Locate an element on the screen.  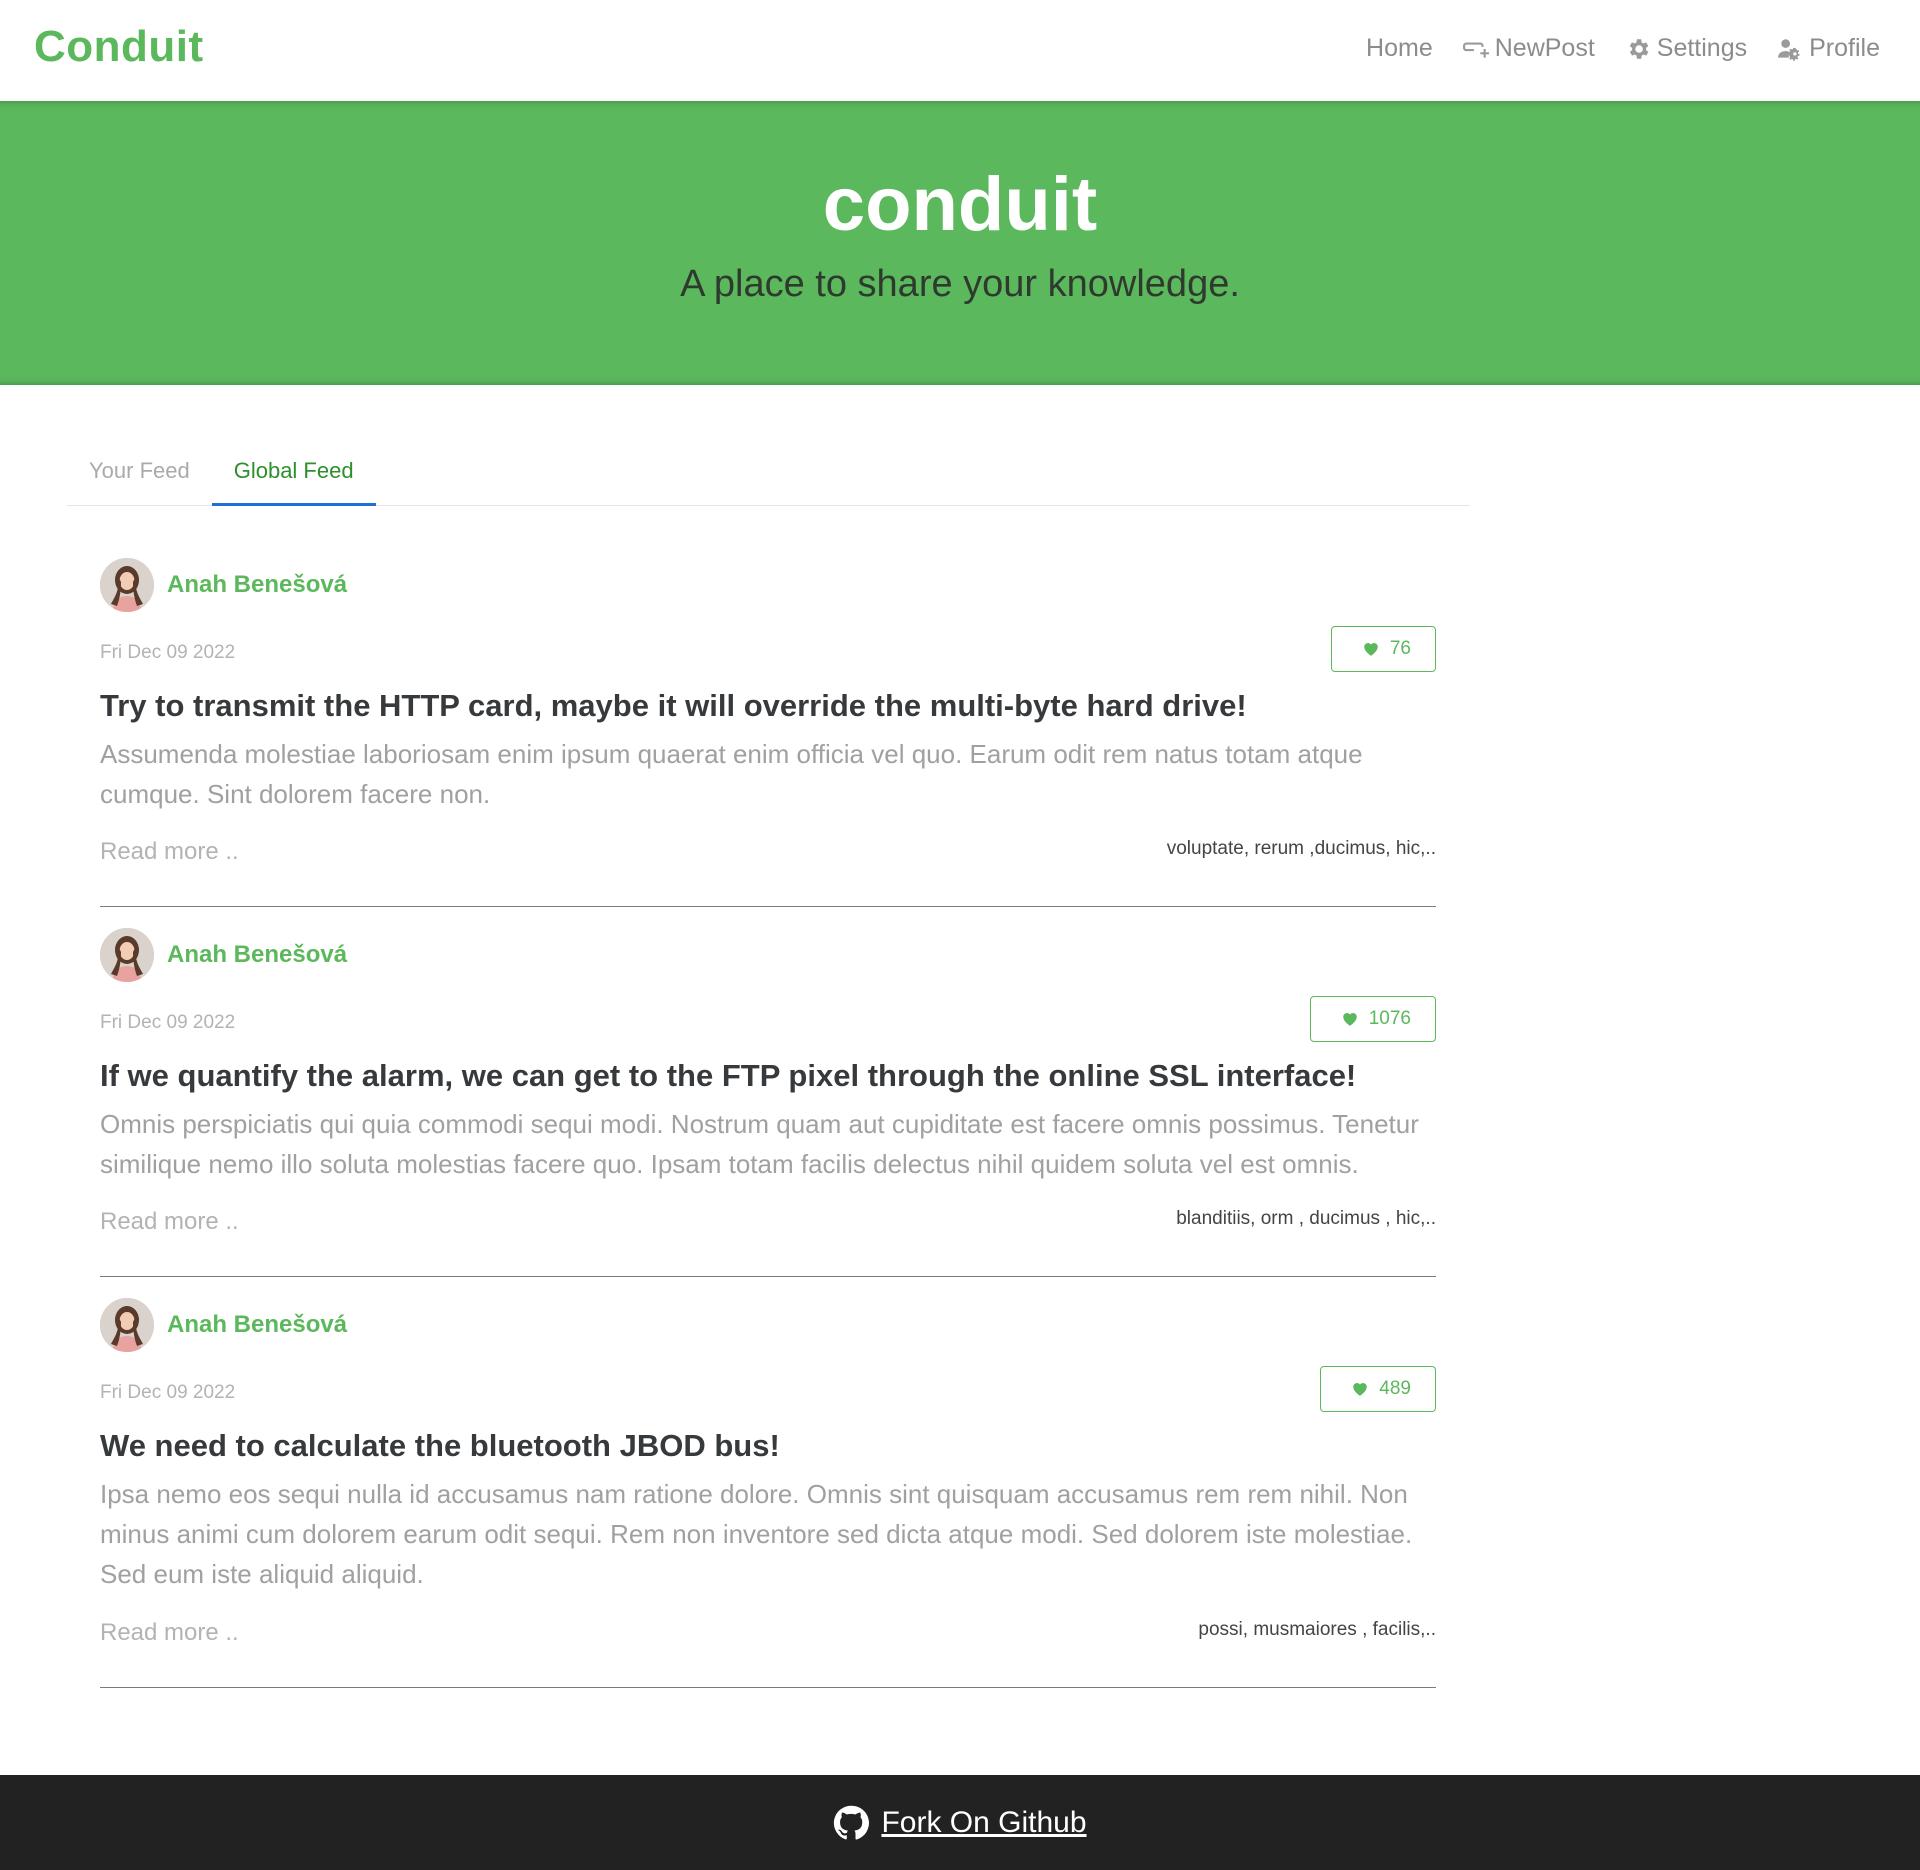
nav-settings-label: Settings is located at coordinates (1702, 48).